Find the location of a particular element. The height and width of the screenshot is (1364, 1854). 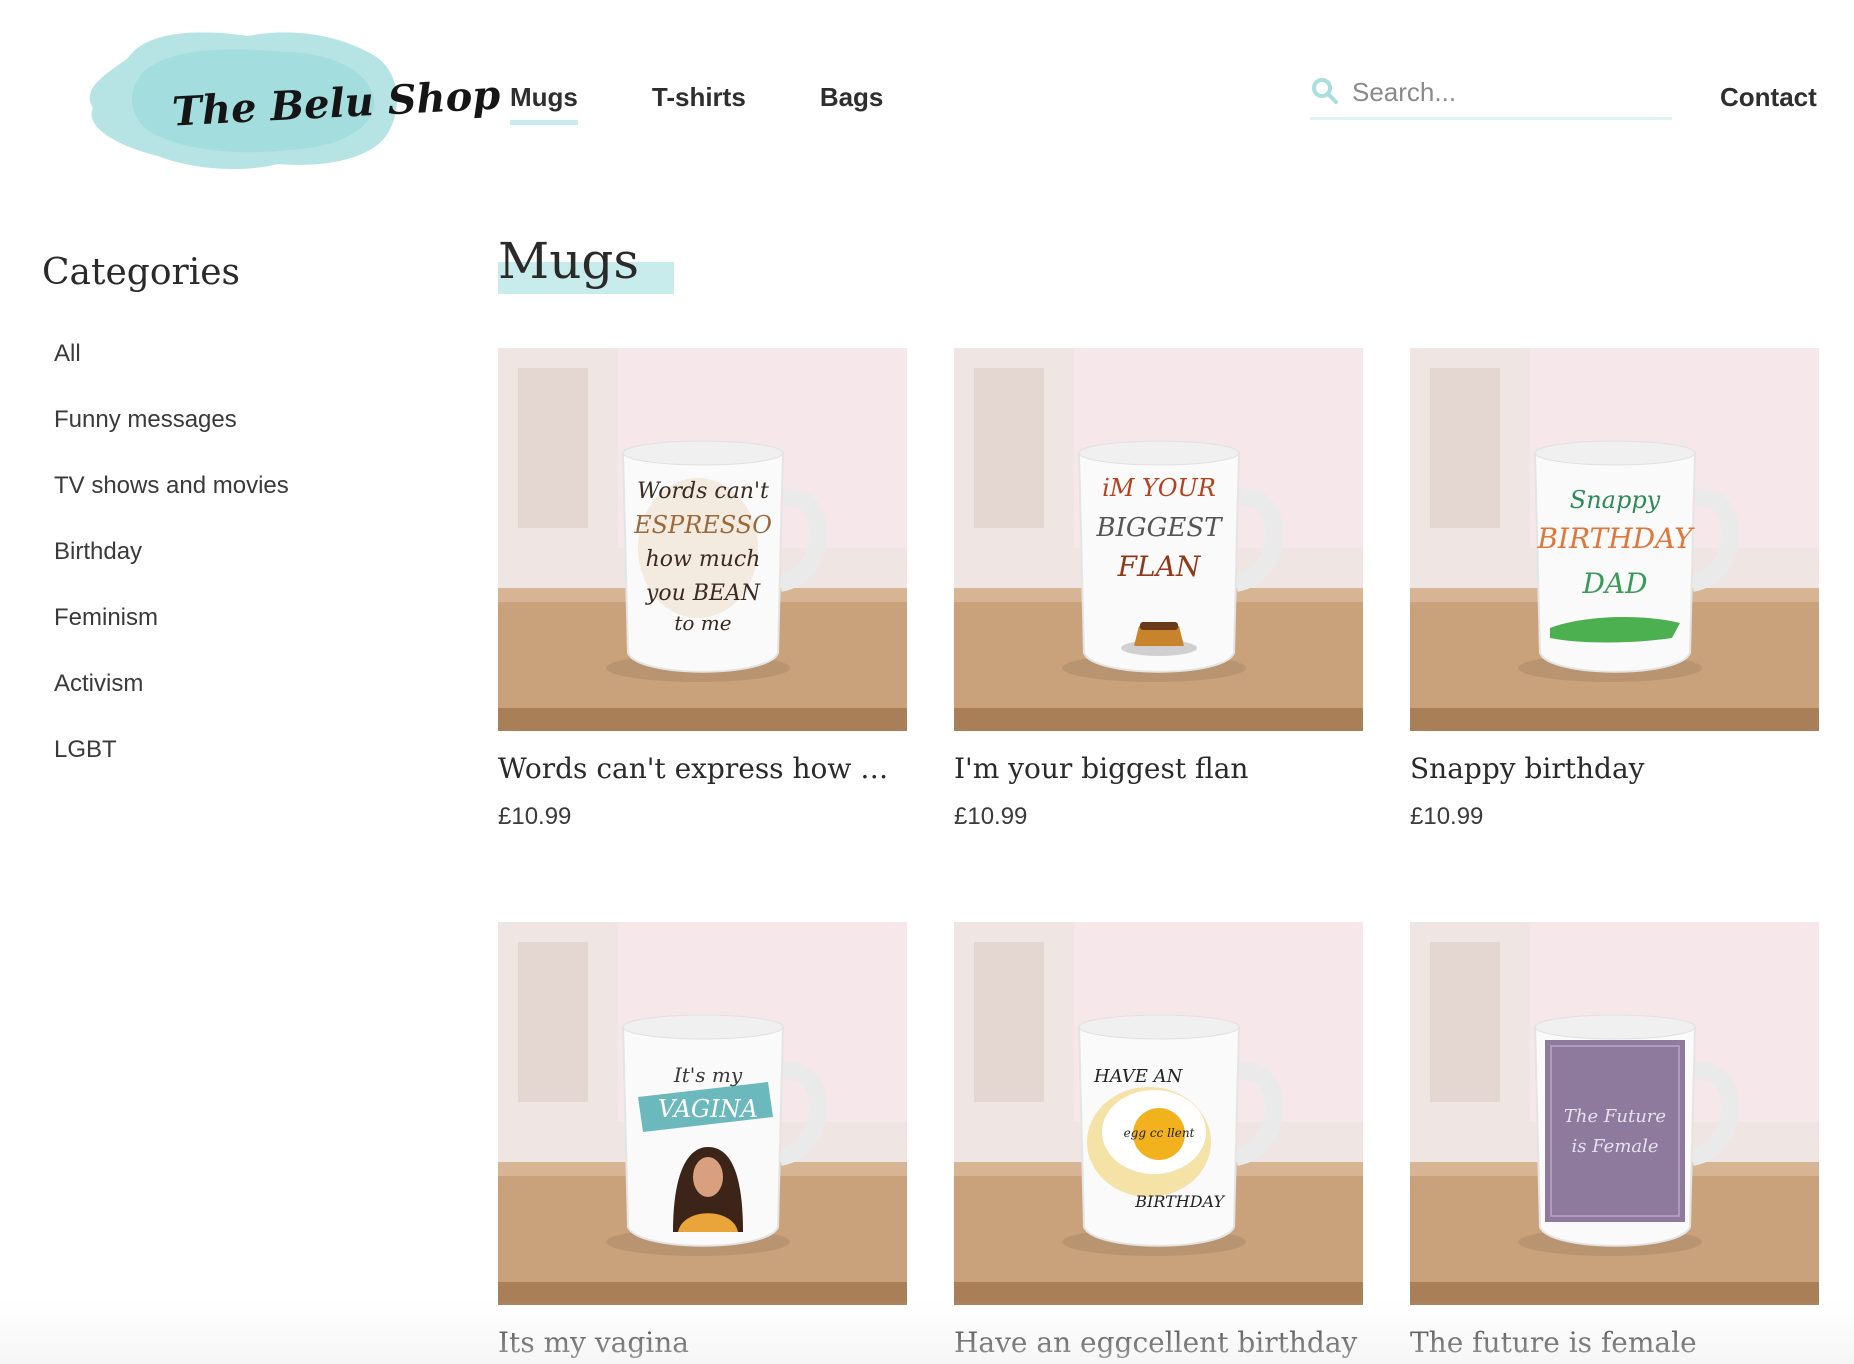

category-birthday: Birthday is located at coordinates (171, 571).